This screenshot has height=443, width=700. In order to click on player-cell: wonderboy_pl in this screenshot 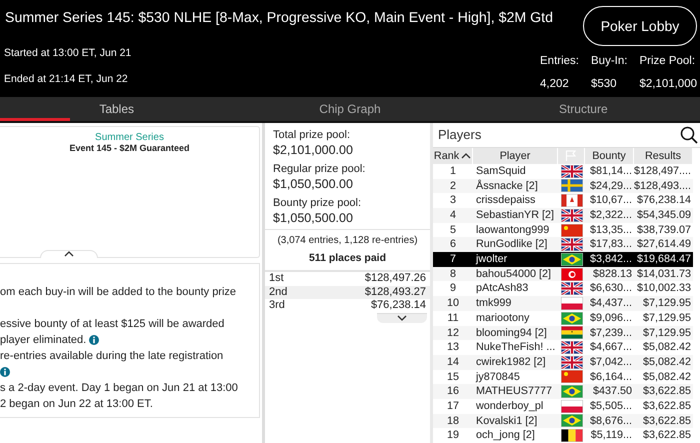, I will do `click(515, 406)`.